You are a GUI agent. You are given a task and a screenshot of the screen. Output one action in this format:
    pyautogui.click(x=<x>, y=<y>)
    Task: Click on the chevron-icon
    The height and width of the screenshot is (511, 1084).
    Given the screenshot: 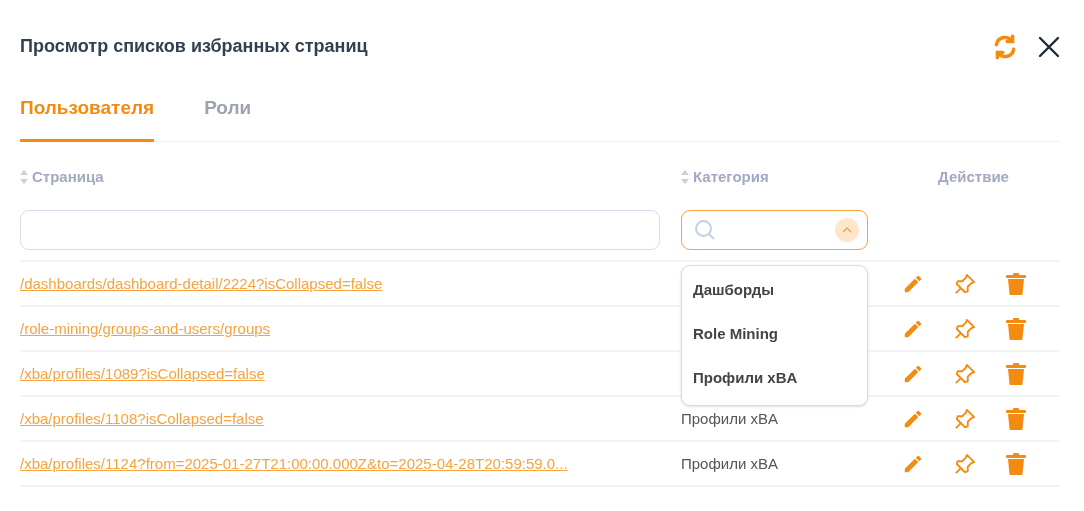 What is the action you would take?
    pyautogui.click(x=847, y=230)
    